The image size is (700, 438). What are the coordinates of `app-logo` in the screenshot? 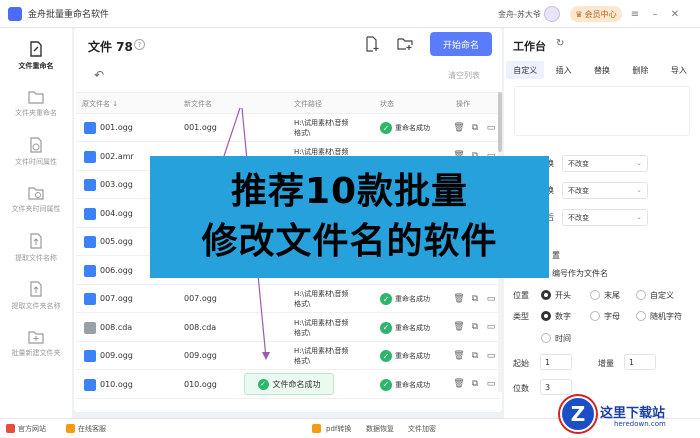 It's located at (15, 13).